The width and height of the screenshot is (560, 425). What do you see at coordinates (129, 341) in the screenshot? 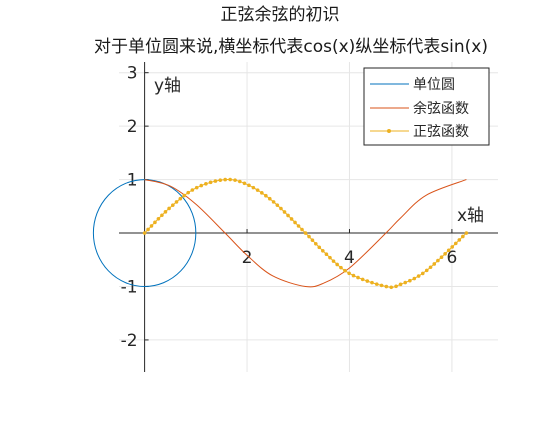
I see `y-tick-label-4: -2` at bounding box center [129, 341].